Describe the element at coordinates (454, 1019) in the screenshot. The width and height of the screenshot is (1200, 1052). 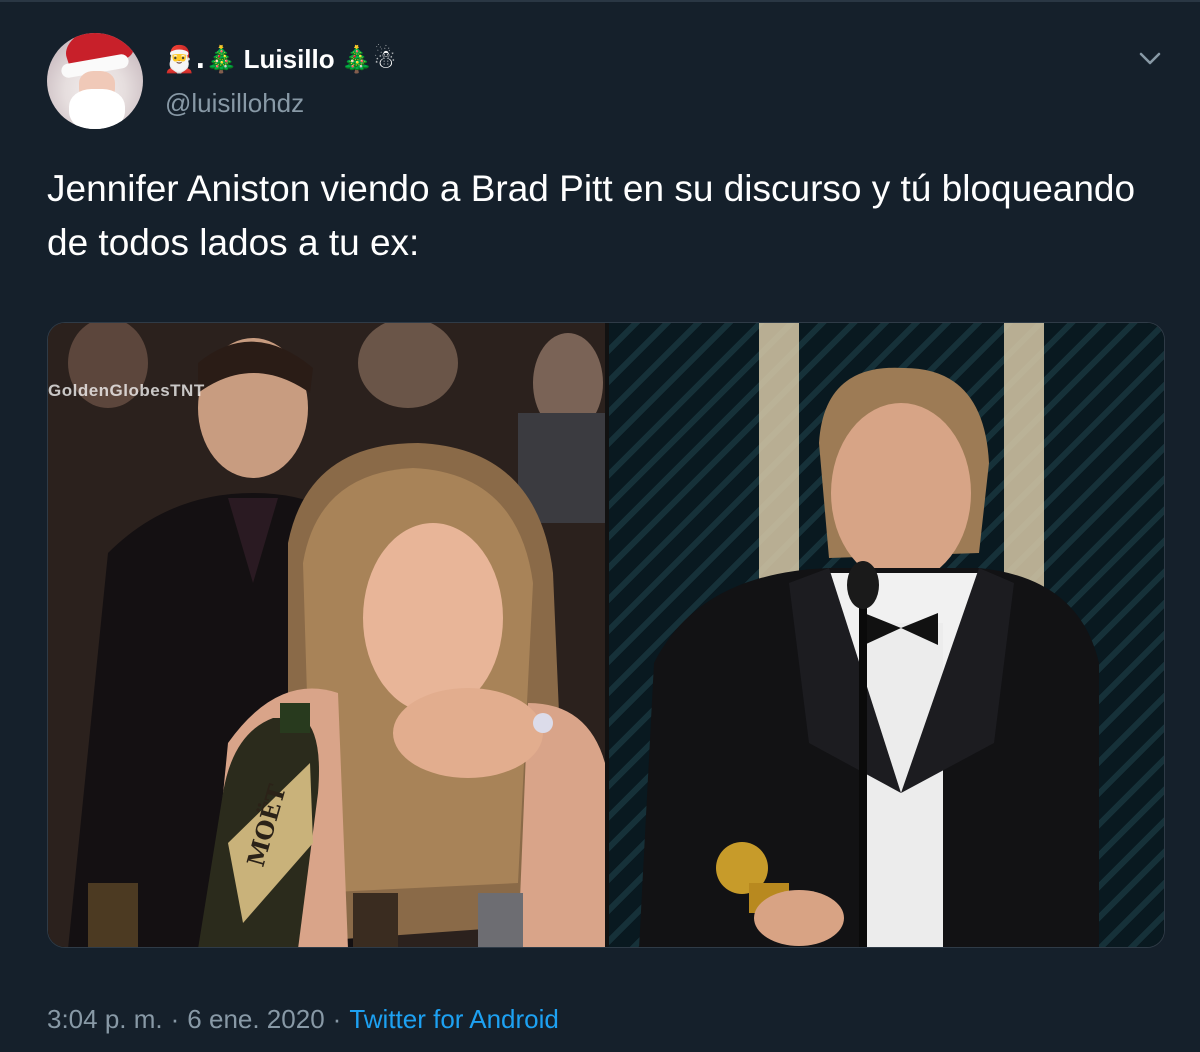
I see `tweet-source-link: Twitter for Android` at that location.